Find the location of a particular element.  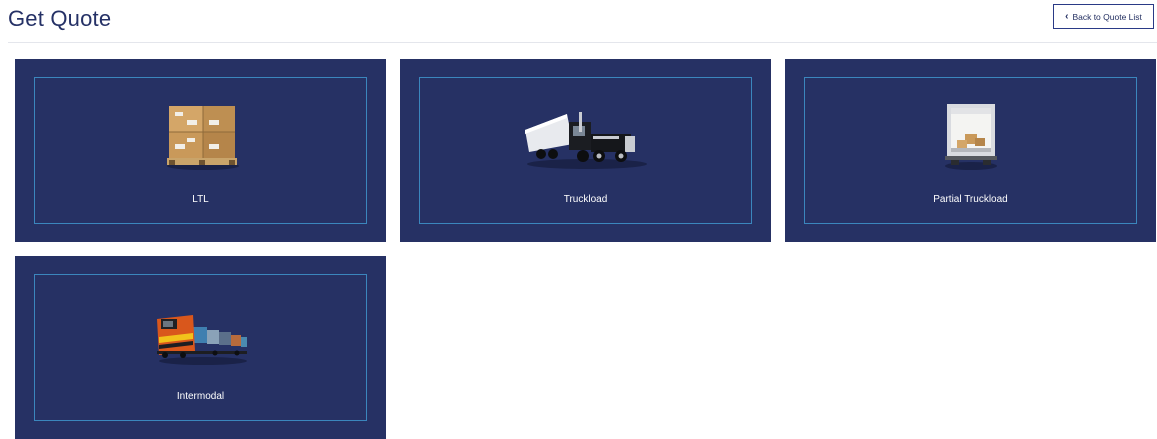

card-inner-frame: Intermodal is located at coordinates (200, 347).